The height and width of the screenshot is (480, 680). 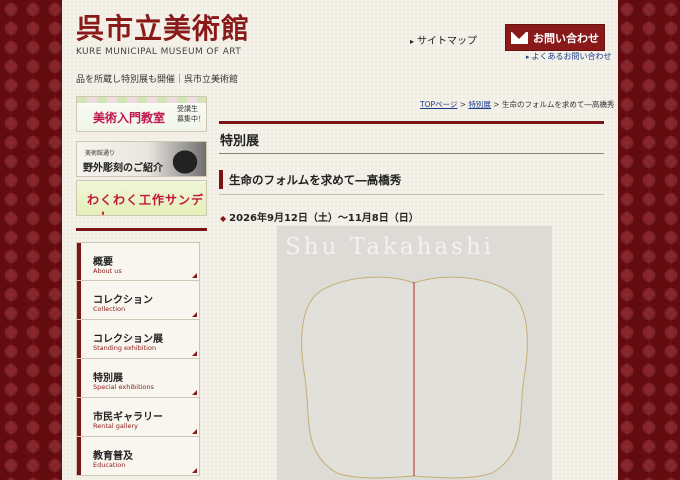 I want to click on sitemap-link: ▸ サイトマップ, so click(x=443, y=39).